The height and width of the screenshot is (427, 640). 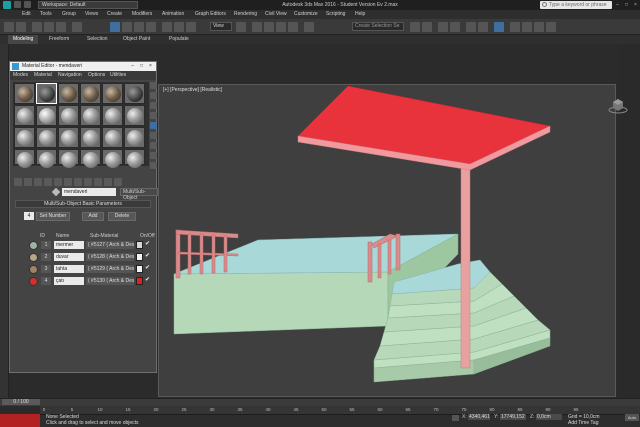 What do you see at coordinates (132, 66) in the screenshot?
I see `me-minimize-button: –` at bounding box center [132, 66].